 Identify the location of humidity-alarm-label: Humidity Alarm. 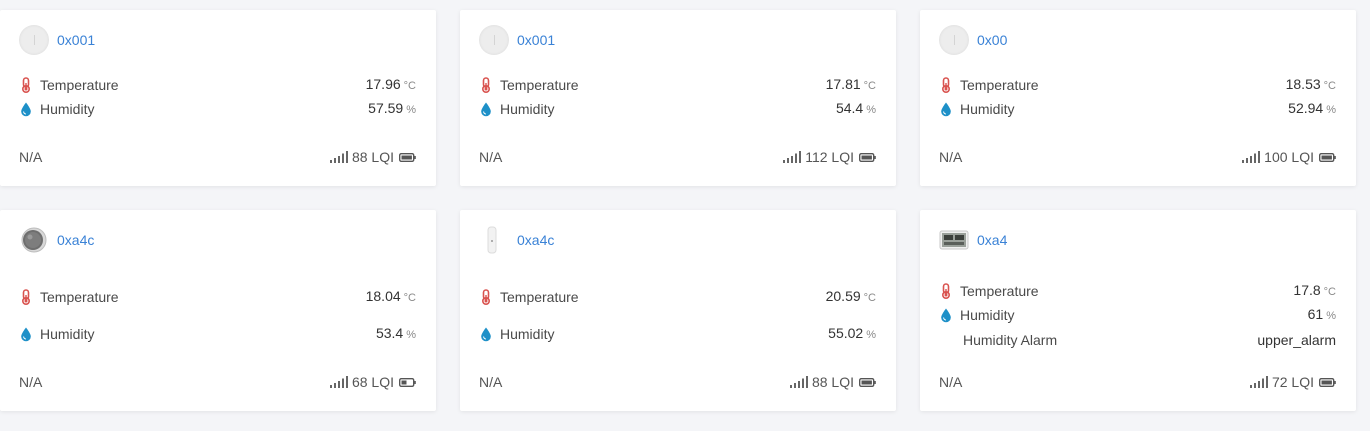
(1010, 340).